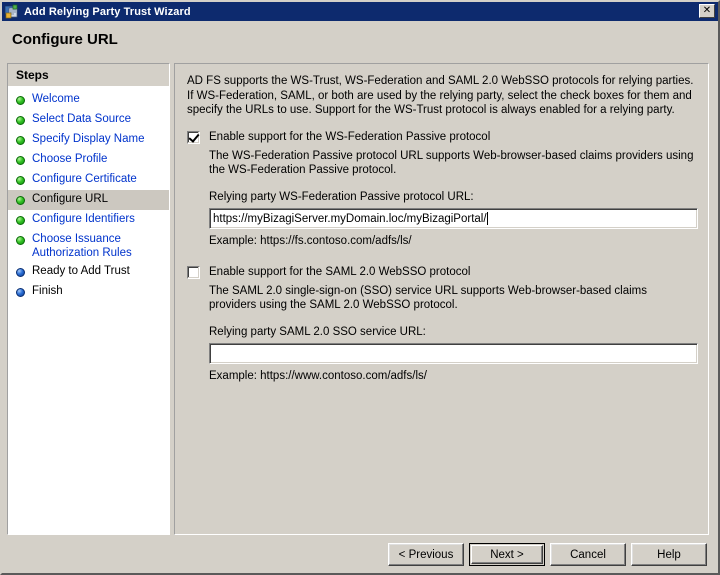  I want to click on sidebar-item-welcome: Welcome, so click(88, 100).